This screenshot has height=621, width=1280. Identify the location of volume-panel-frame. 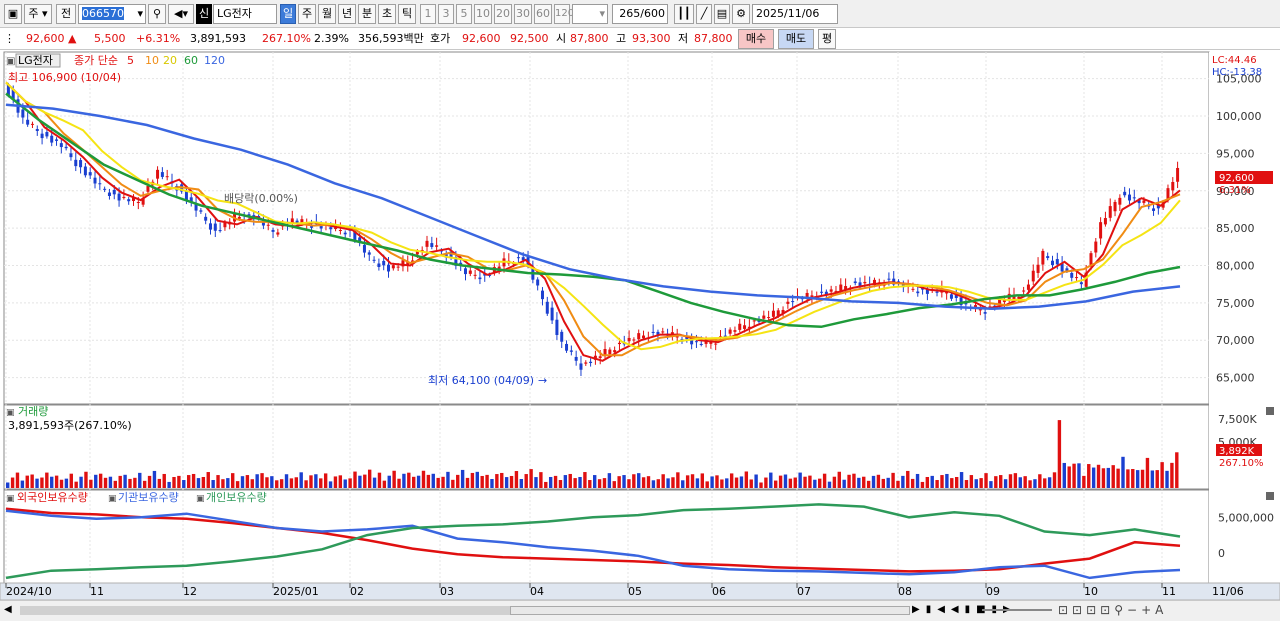
(606, 447).